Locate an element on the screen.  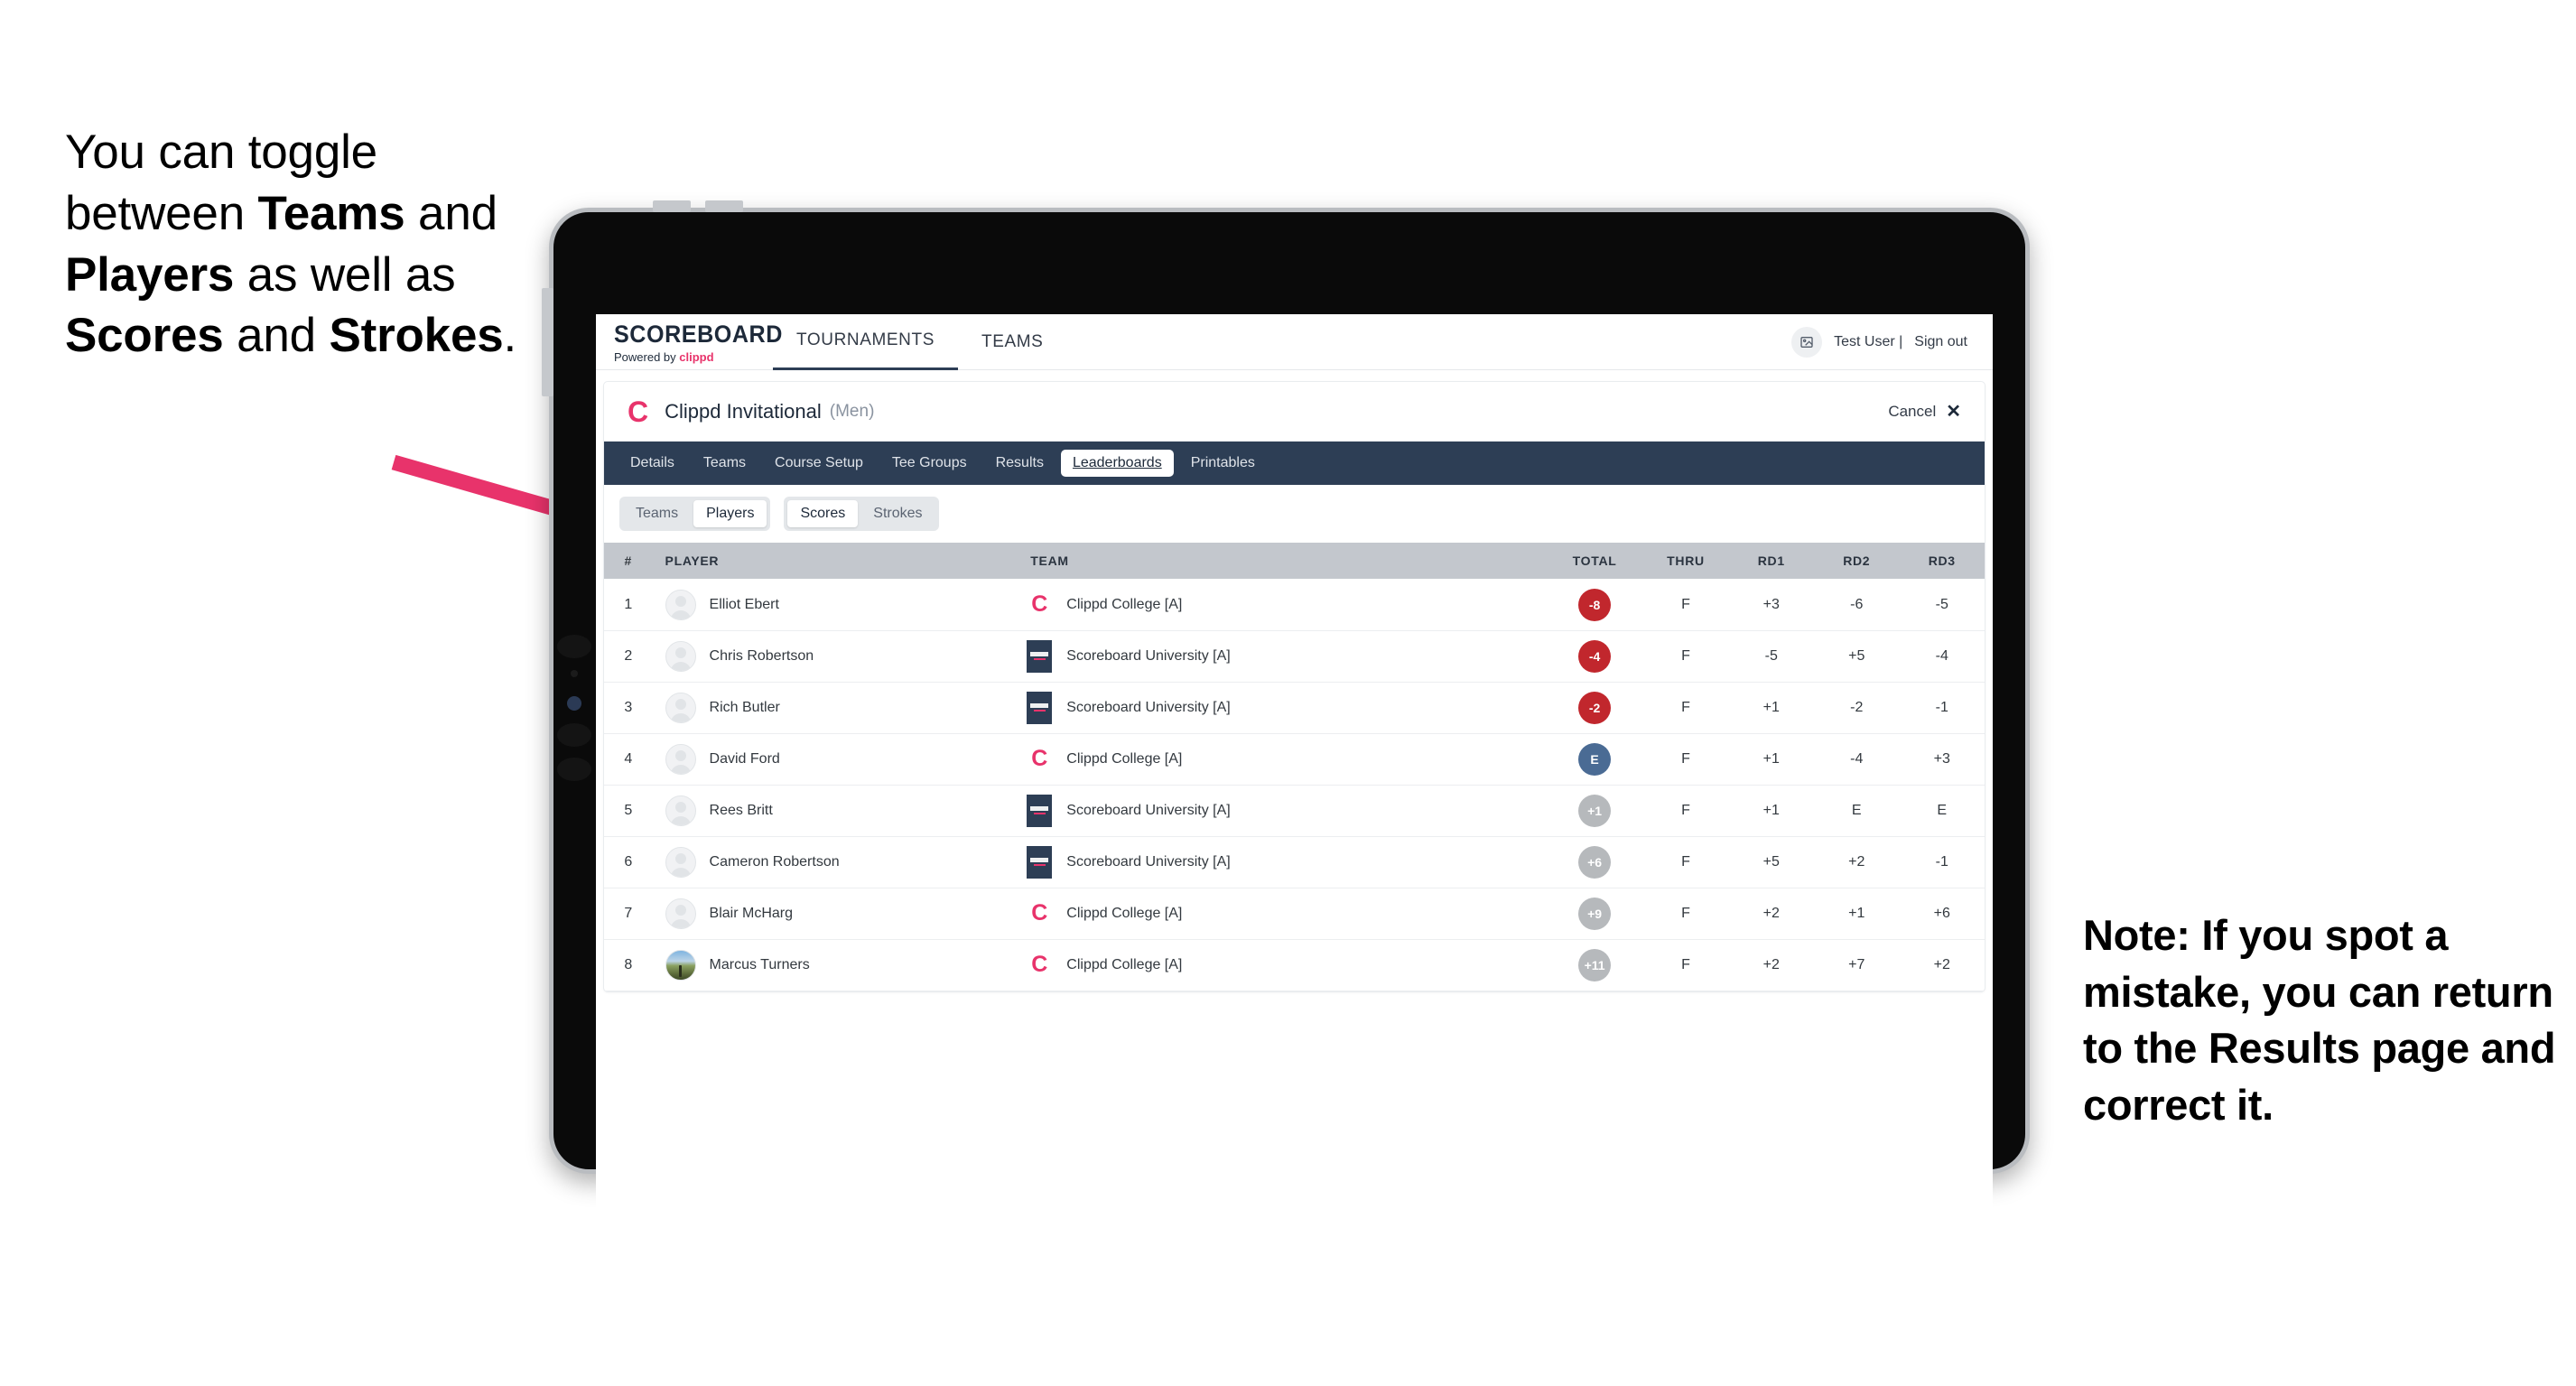
cell-rank: 5 is located at coordinates (628, 811).